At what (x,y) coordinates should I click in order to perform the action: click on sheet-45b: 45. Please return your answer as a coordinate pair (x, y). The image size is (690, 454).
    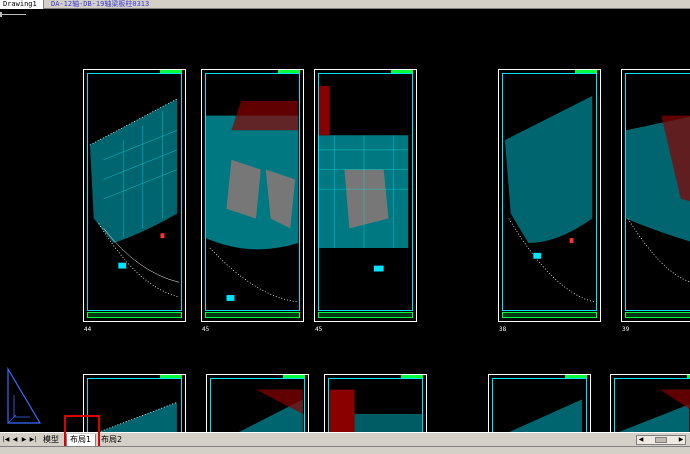
    Looking at the image, I should click on (365, 201).